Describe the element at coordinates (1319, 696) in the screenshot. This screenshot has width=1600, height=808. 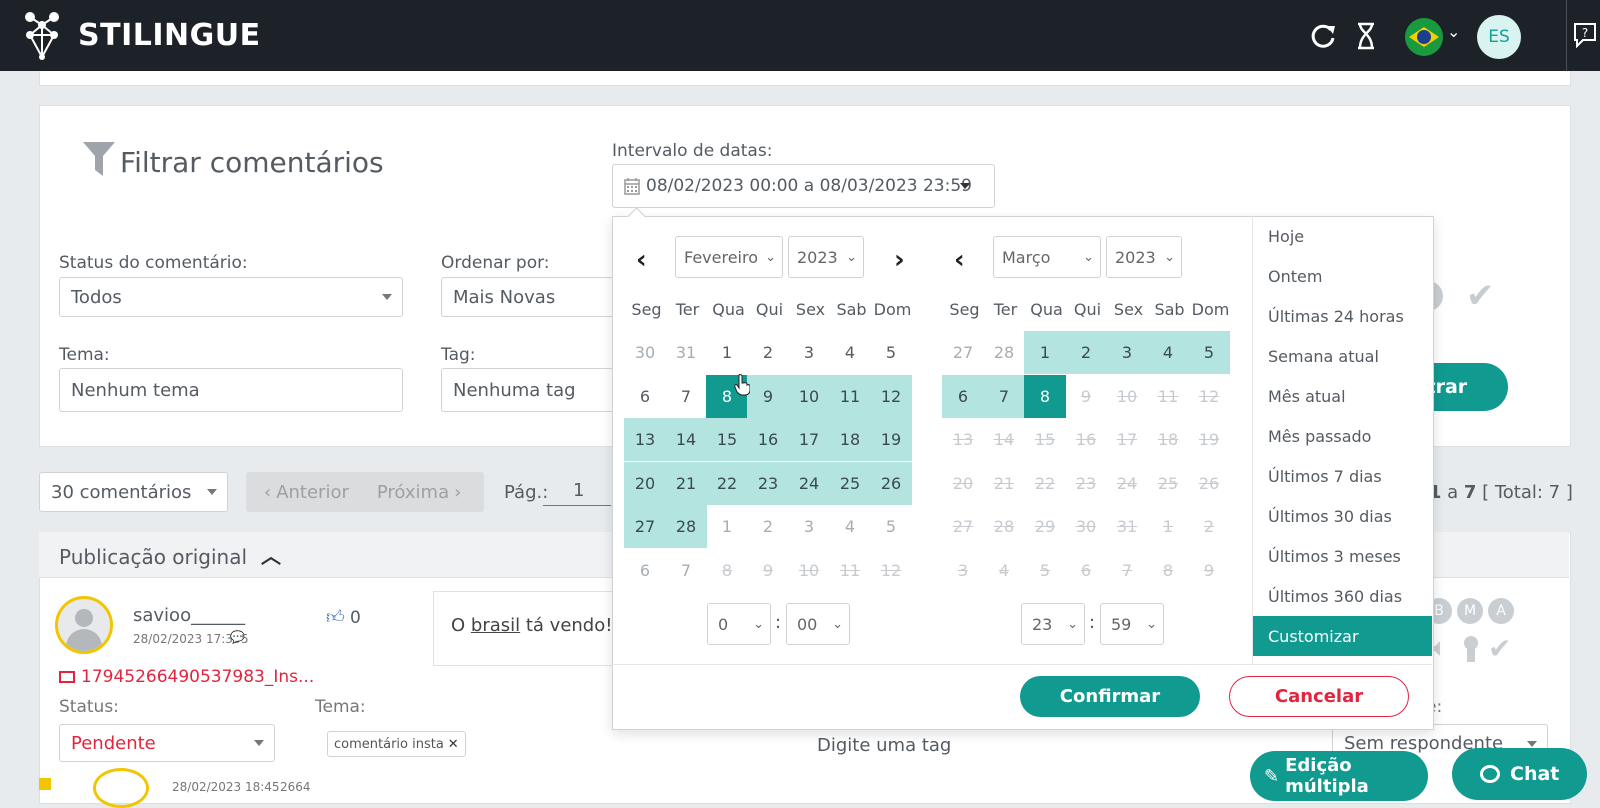
I see `cancel-button: Cancelar` at that location.